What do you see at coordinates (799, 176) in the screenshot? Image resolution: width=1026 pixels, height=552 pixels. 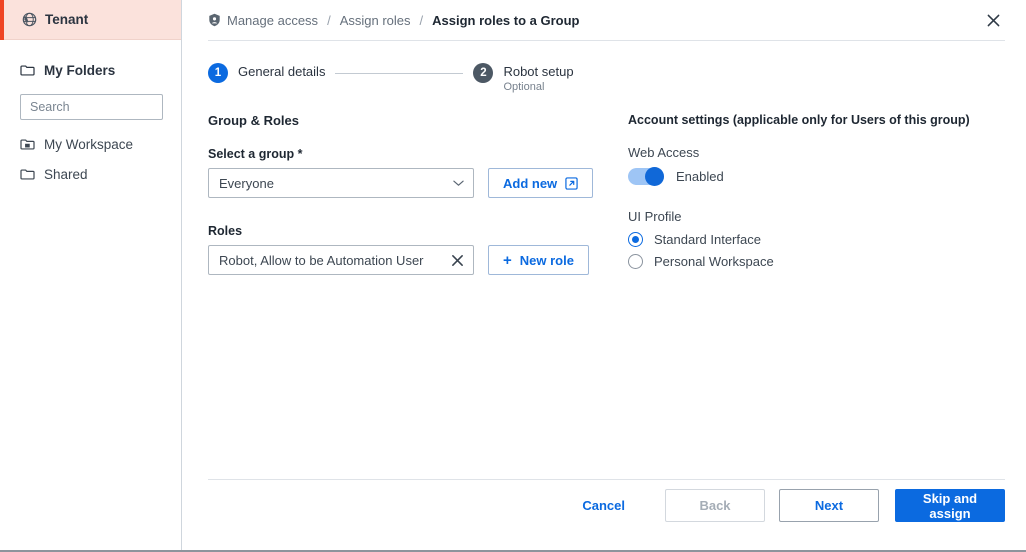 I see `web-access-toggle-row: Enabled` at bounding box center [799, 176].